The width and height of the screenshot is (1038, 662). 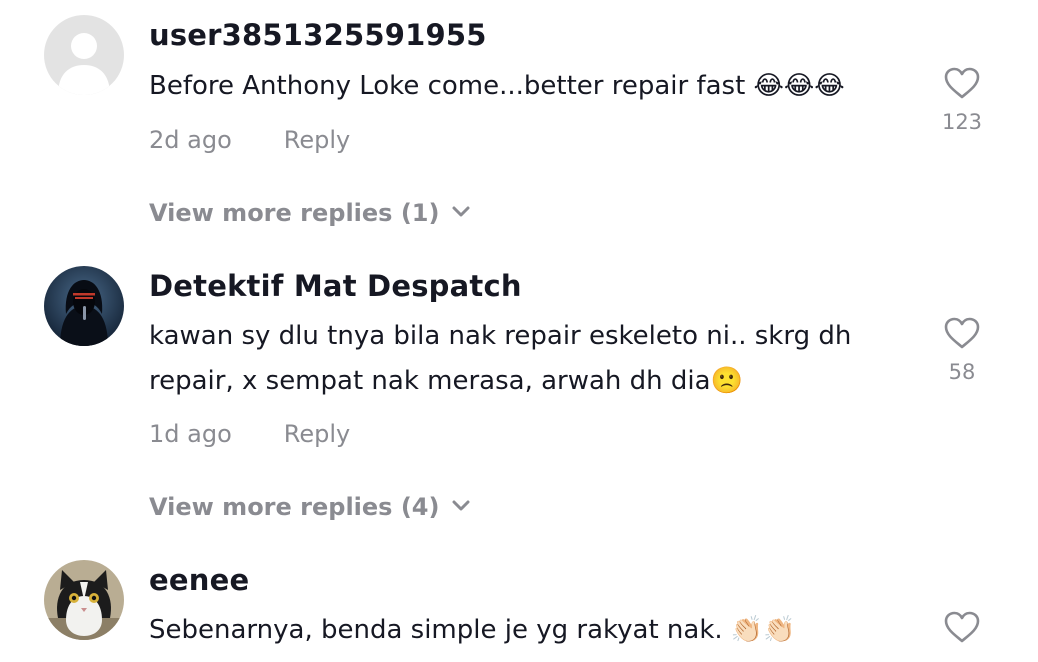 I want to click on like-control: 123, so click(x=962, y=100).